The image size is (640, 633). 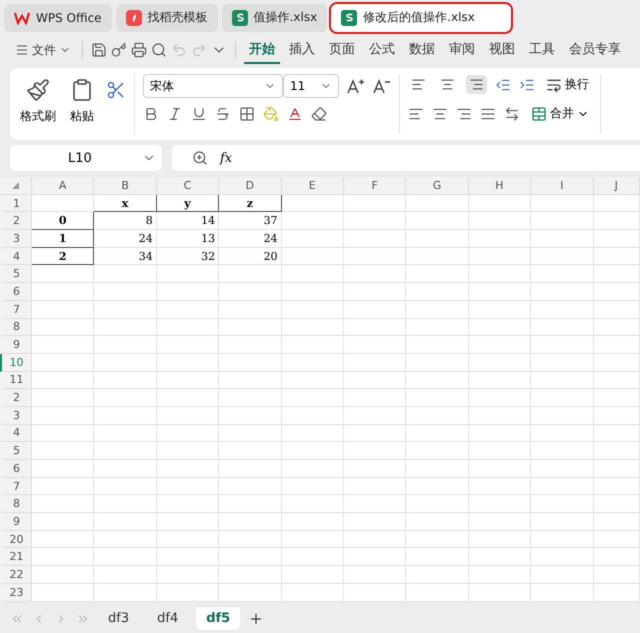 I want to click on column-header: J, so click(x=617, y=186).